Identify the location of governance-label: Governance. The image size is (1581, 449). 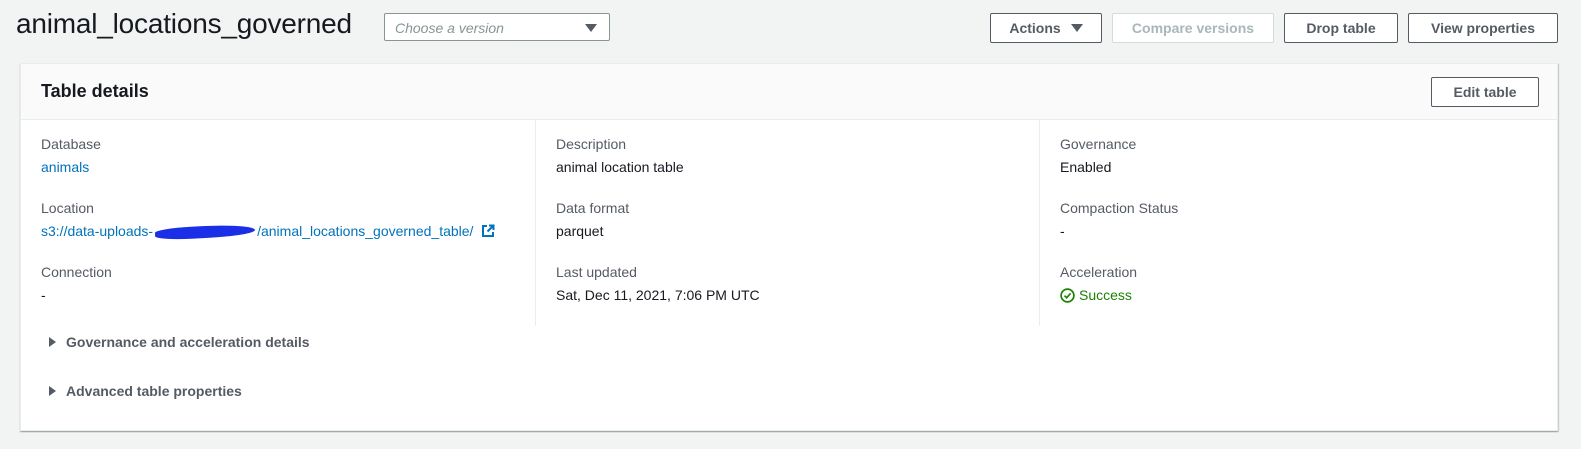
(1098, 144).